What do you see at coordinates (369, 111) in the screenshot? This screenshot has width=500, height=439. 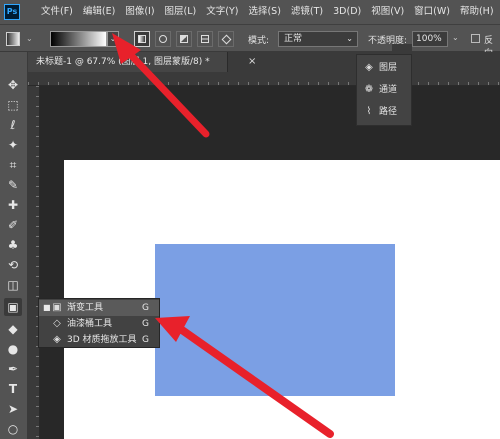 I see `paths-icon: ⌇` at bounding box center [369, 111].